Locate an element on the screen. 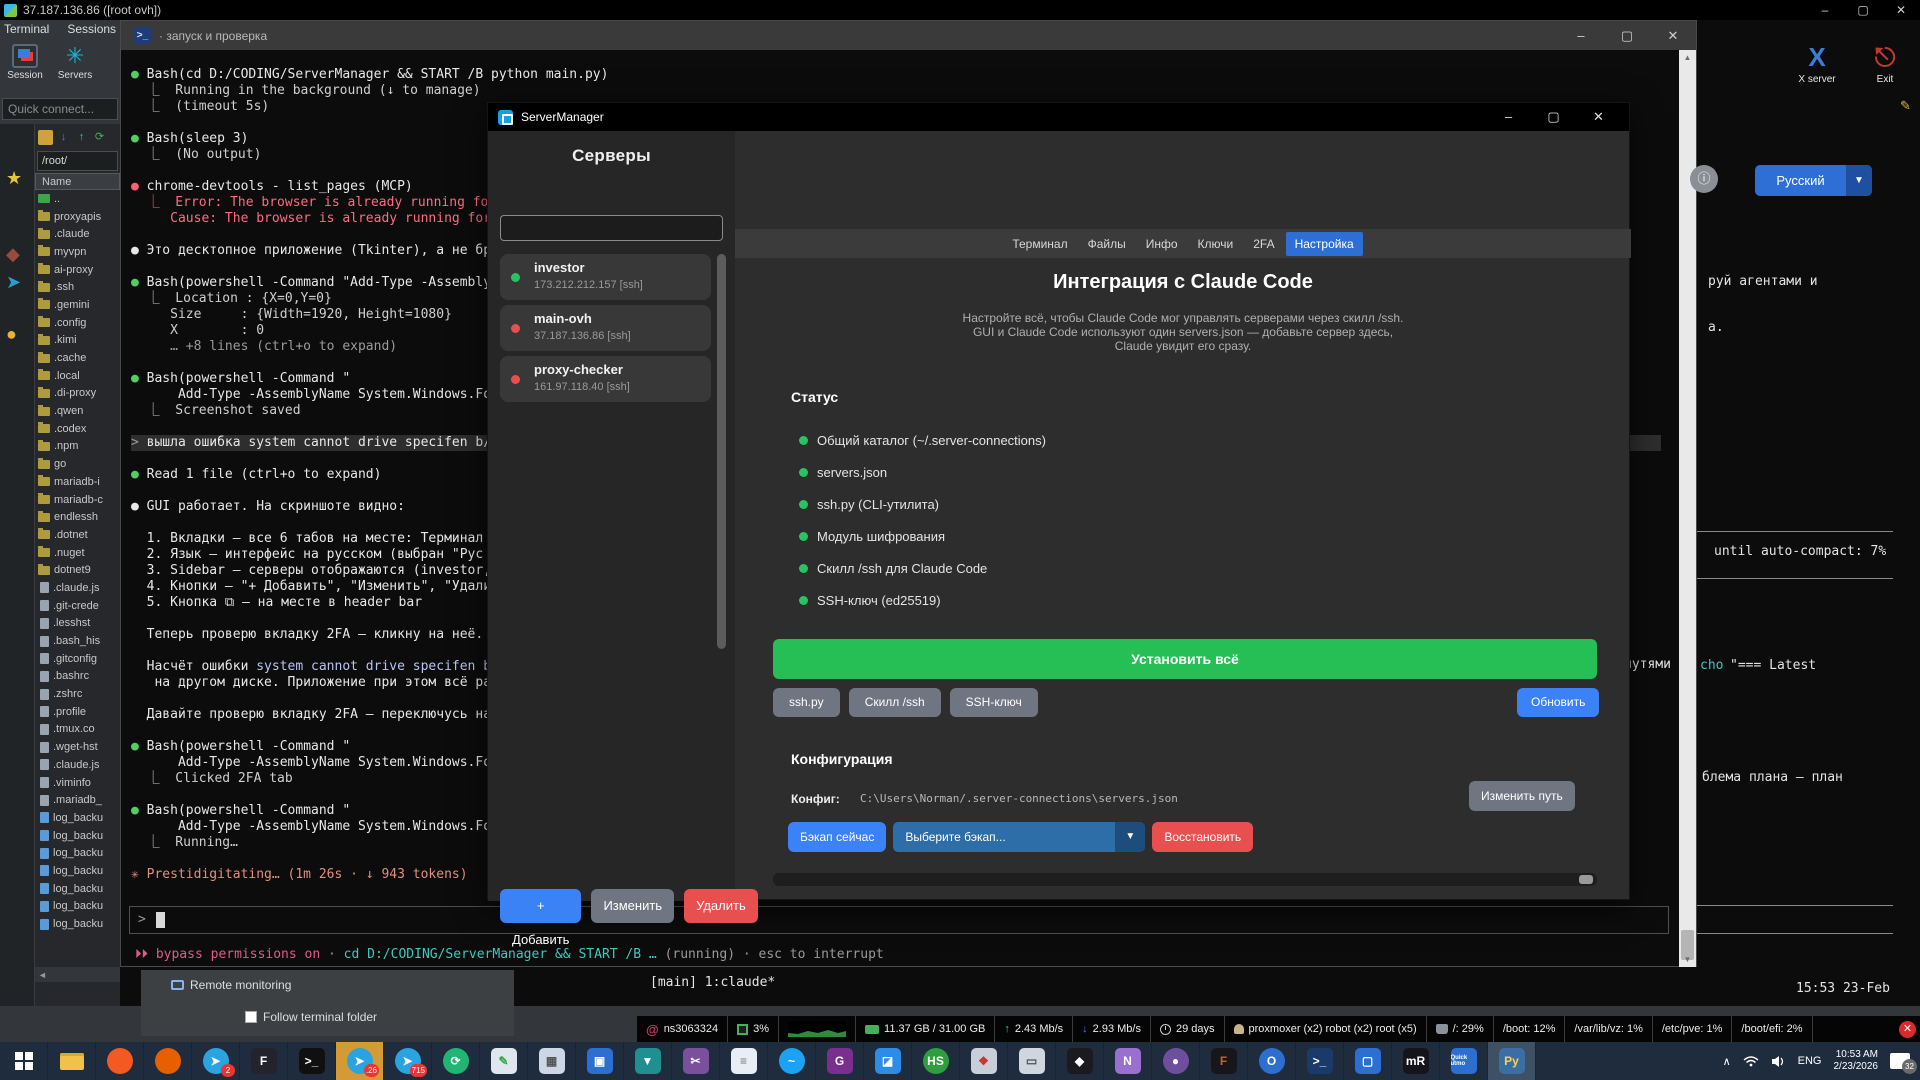 The width and height of the screenshot is (1920, 1080). menu-sessions: Sessions is located at coordinates (91, 29).